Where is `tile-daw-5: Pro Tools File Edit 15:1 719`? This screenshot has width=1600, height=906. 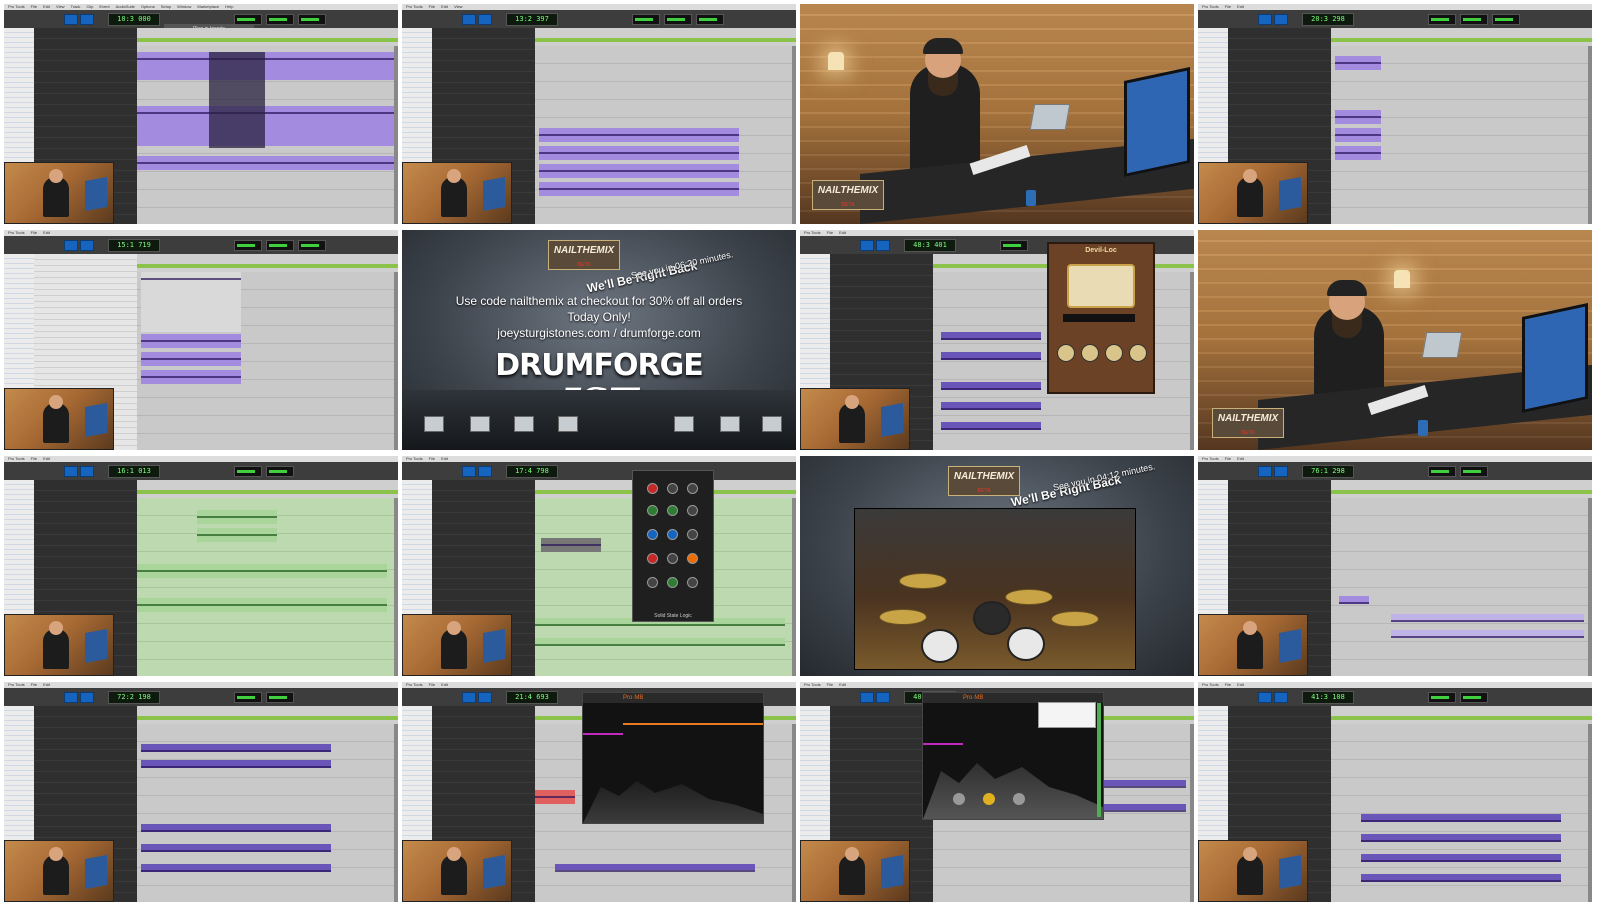 tile-daw-5: Pro Tools File Edit 15:1 719 is located at coordinates (201, 340).